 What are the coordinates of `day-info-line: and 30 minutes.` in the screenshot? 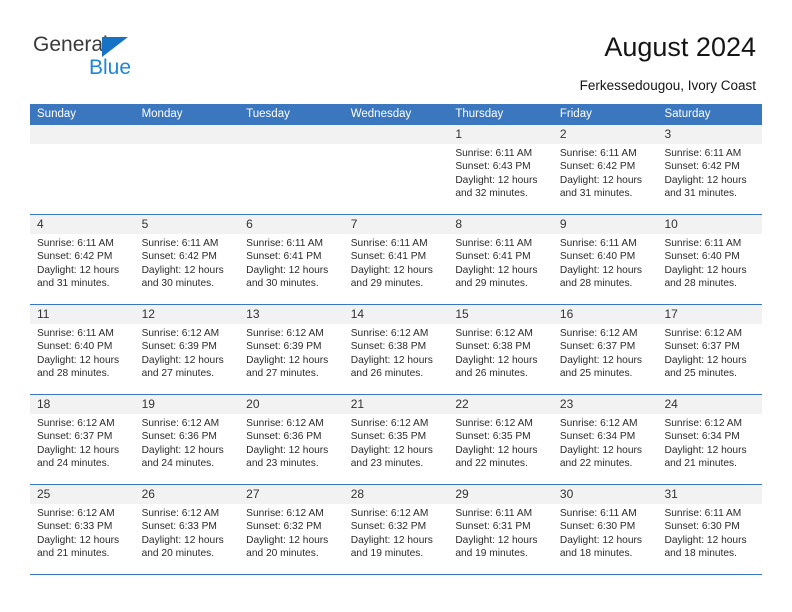 It's located at (282, 284).